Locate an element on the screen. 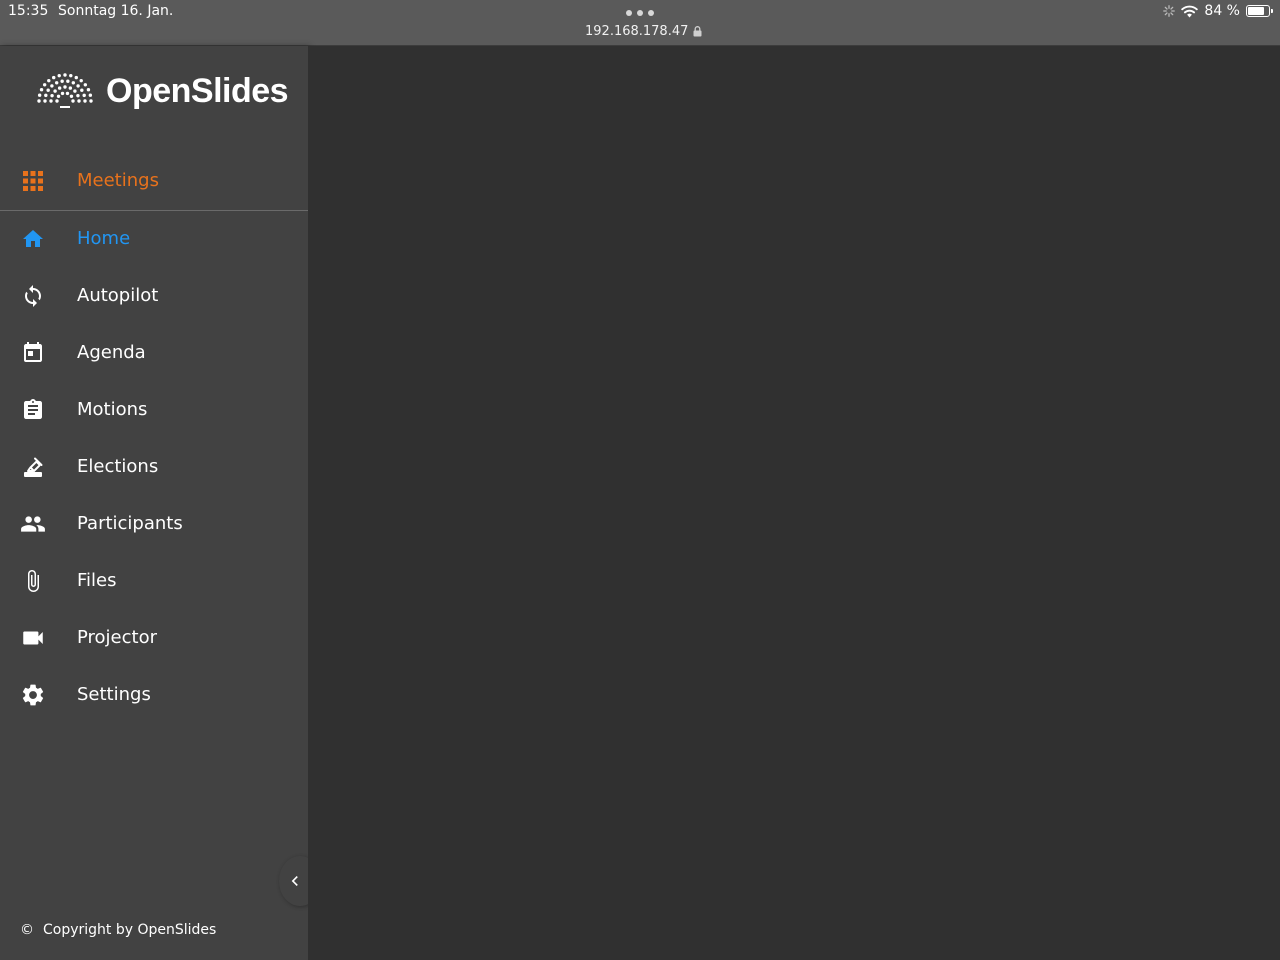  nav-projector-label: Projector is located at coordinates (117, 637).